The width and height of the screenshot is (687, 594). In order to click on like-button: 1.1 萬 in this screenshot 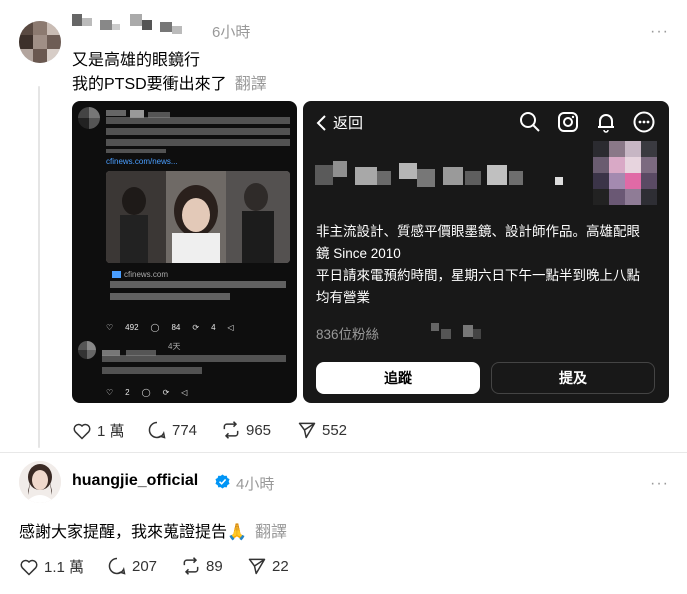, I will do `click(51, 566)`.